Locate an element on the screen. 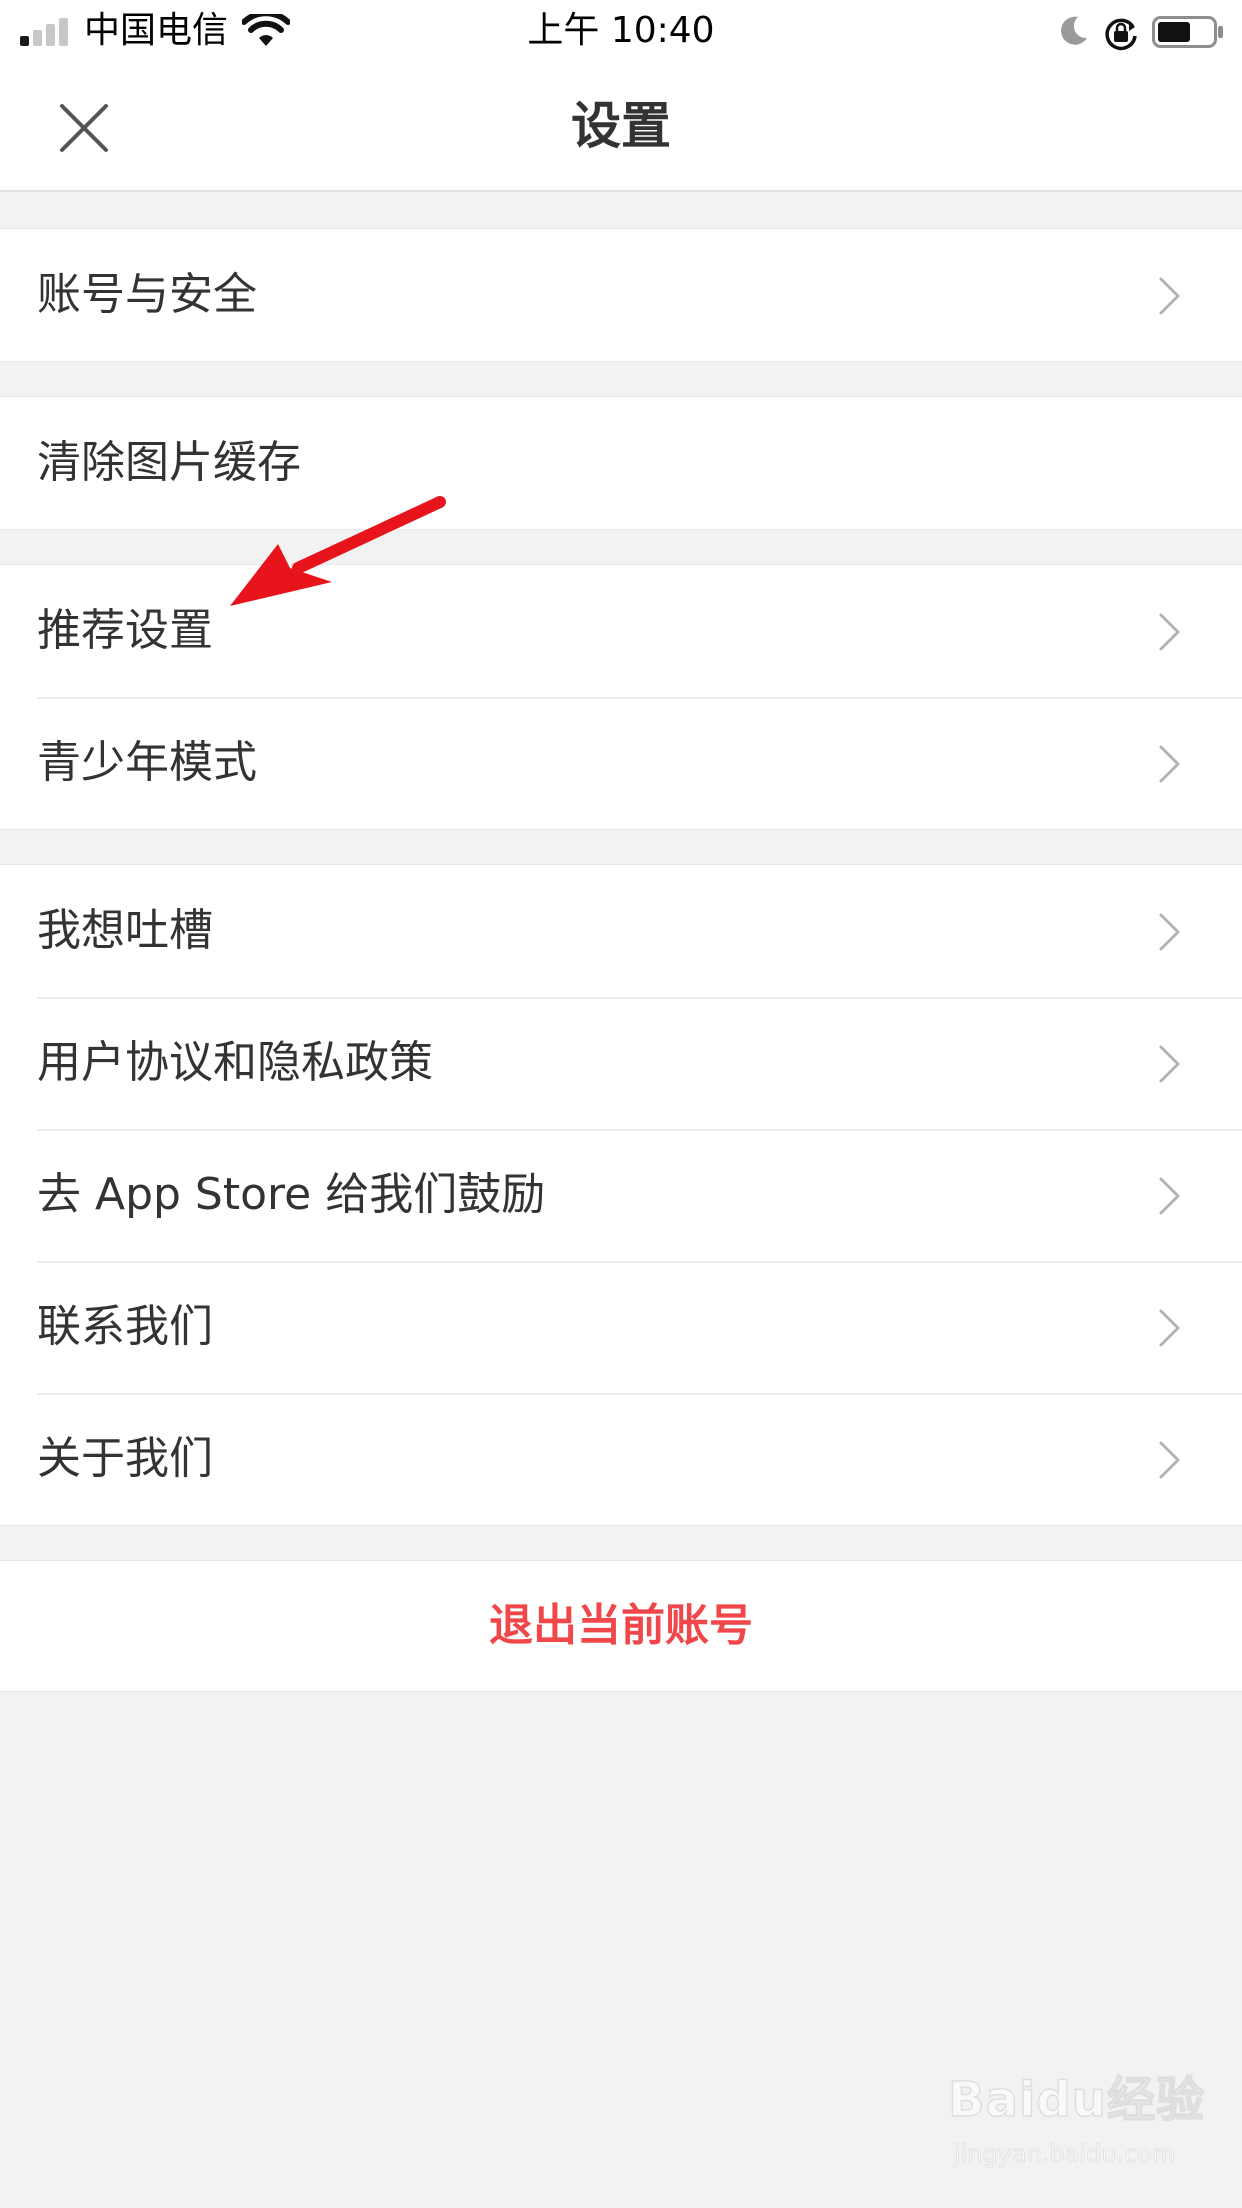 The image size is (1242, 2208). logout-button: 退出当前账号 is located at coordinates (621, 1626).